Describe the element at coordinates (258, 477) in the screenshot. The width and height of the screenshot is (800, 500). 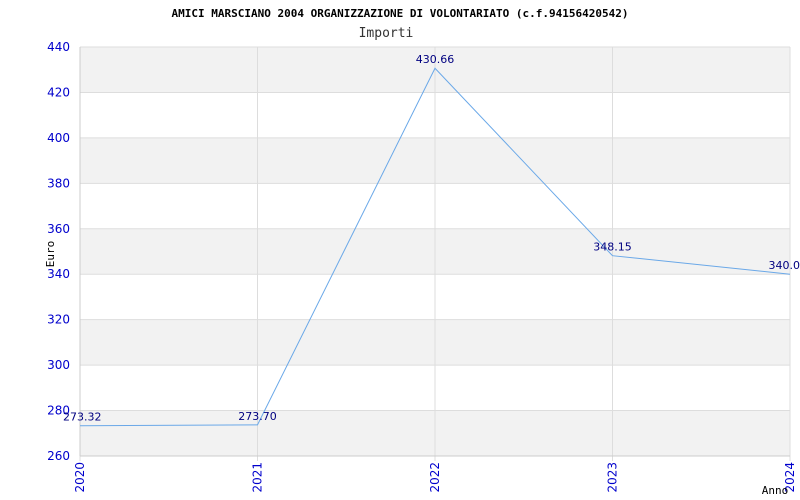
I see `x-tick-label: 2021` at that location.